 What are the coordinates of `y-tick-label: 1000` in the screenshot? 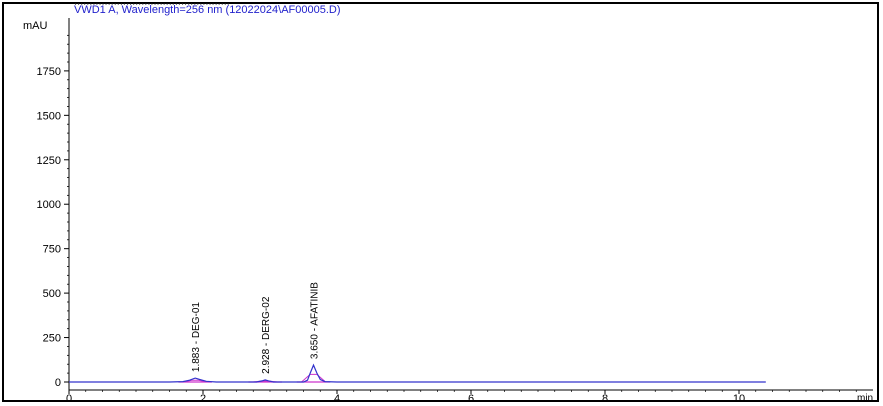 It's located at (49, 205).